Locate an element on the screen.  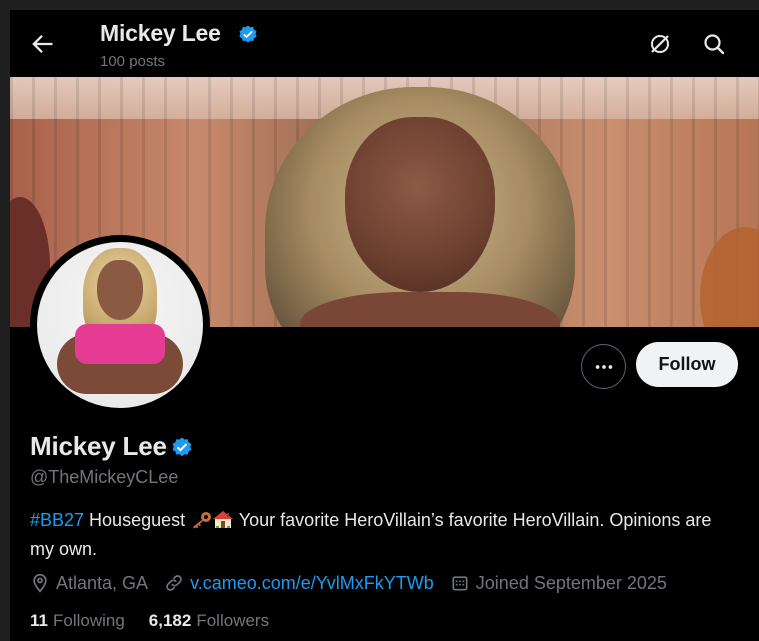
website: v.cameo.com/e/YvlMxFkYTWb is located at coordinates (299, 583).